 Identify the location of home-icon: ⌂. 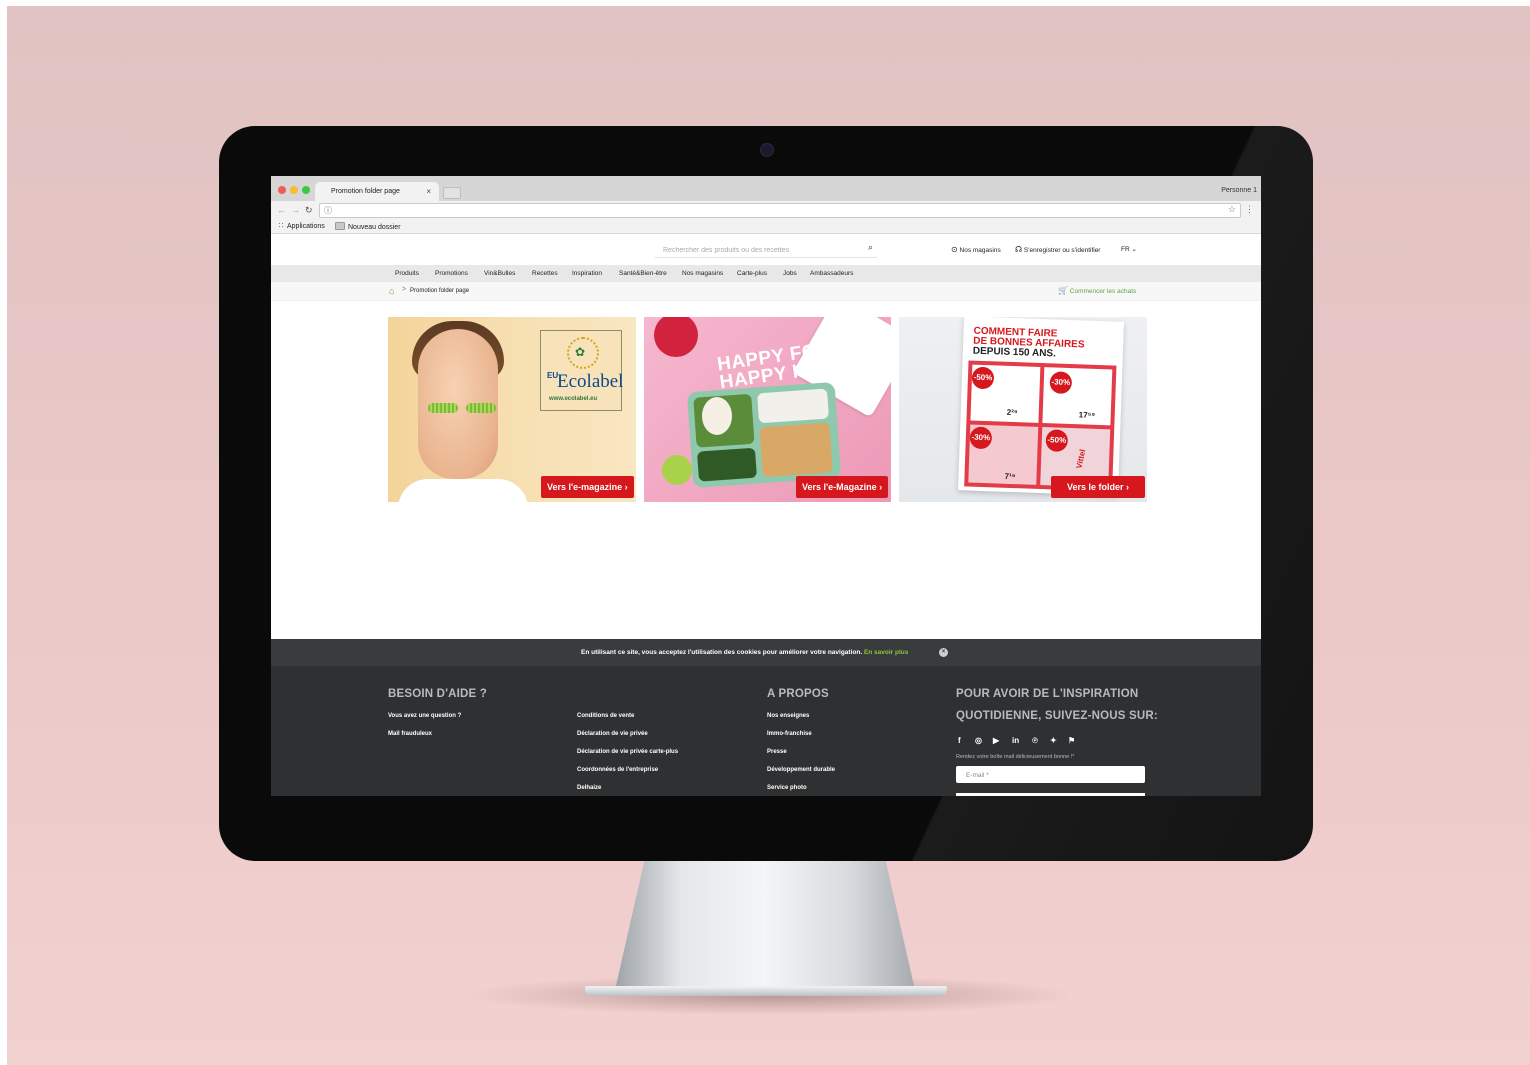
(391, 291).